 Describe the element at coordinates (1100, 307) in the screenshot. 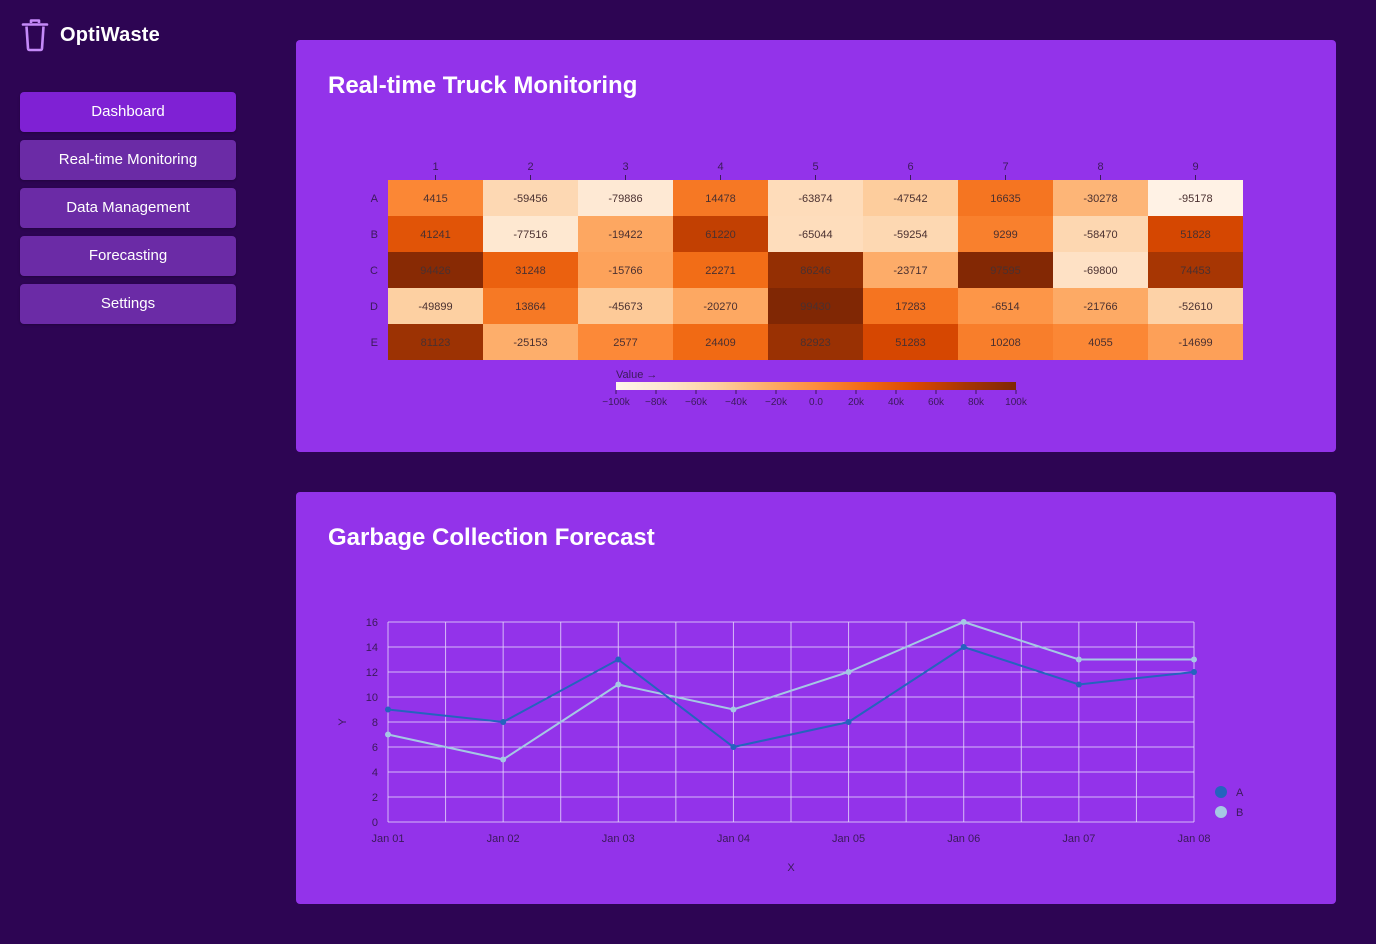

I see `heatmap-cell-value: -21766` at that location.